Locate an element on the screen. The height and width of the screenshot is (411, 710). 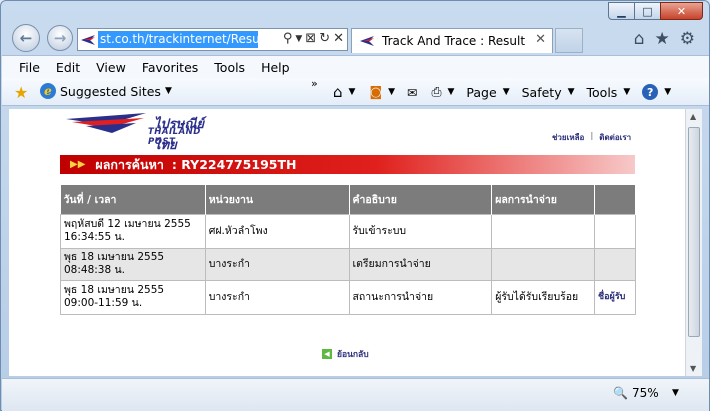
menu-tools: Tools is located at coordinates (229, 67).